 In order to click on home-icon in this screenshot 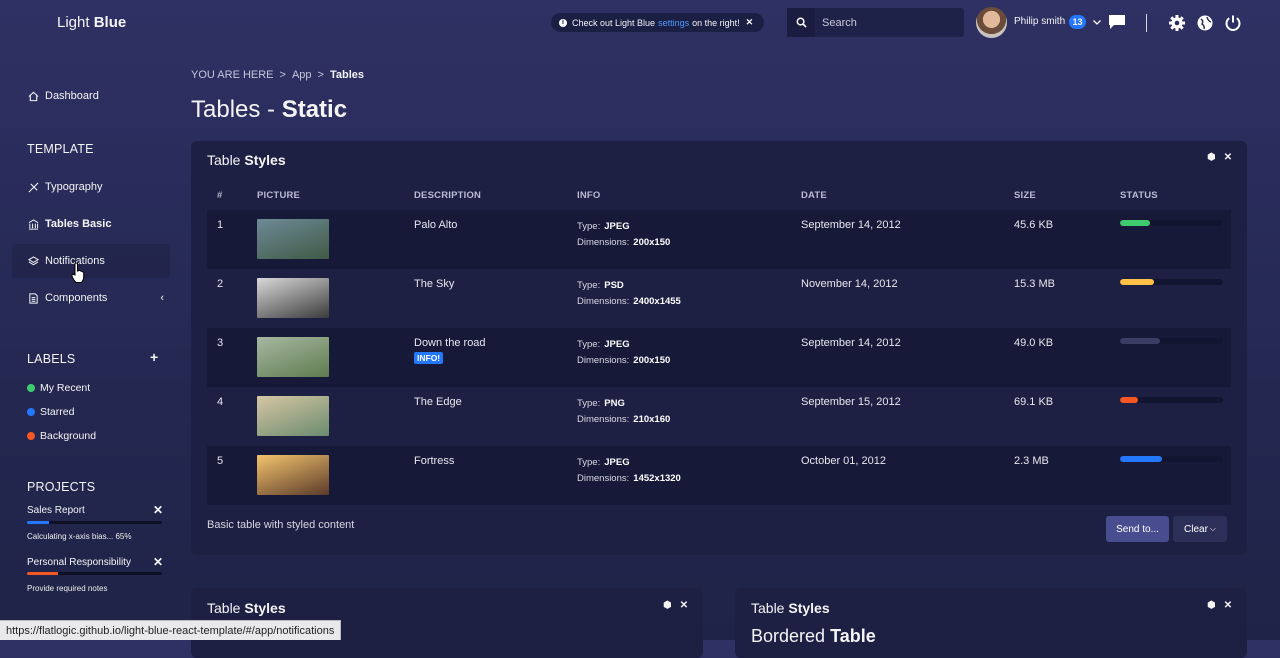, I will do `click(33, 96)`.